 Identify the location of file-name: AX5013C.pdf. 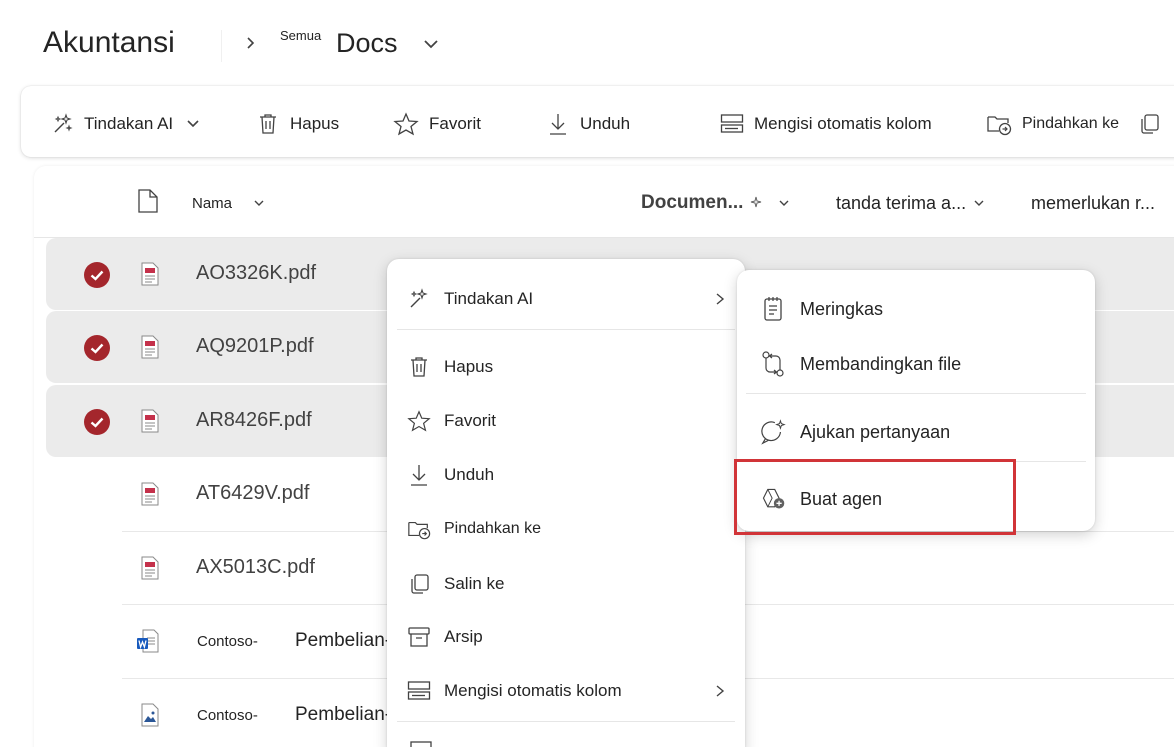
(255, 567).